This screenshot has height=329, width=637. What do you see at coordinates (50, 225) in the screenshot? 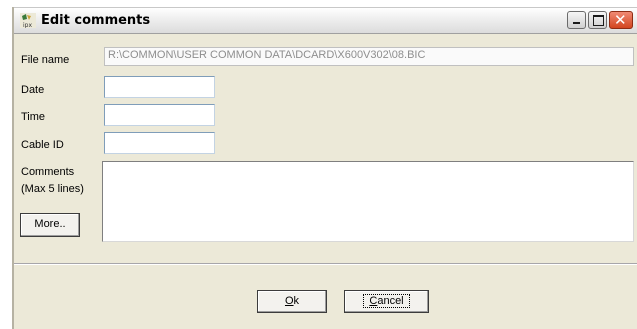
I see `more-button: More..` at bounding box center [50, 225].